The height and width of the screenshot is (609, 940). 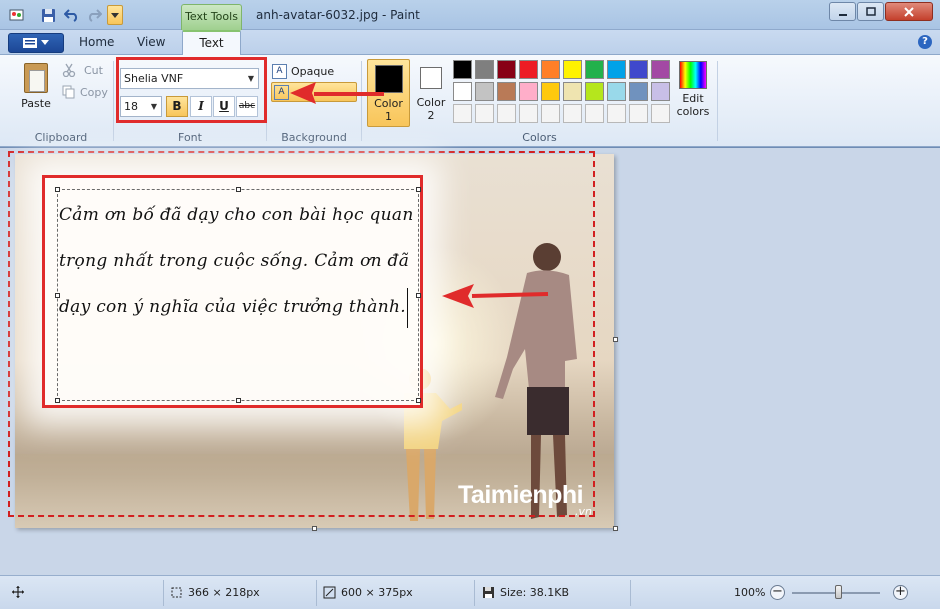 I want to click on selection-size: 366 × 218px, so click(x=215, y=592).